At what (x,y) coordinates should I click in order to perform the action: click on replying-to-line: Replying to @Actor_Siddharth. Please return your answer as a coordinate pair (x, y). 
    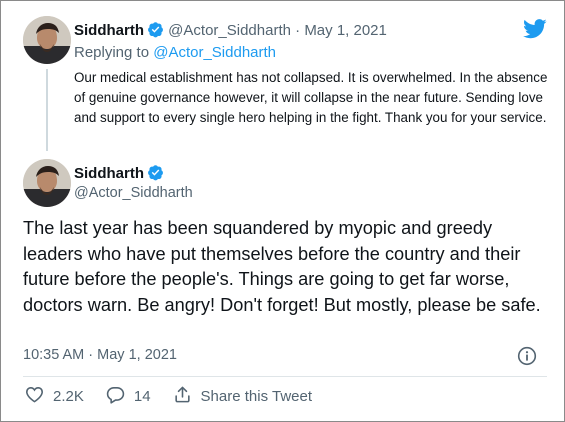
    Looking at the image, I should click on (175, 52).